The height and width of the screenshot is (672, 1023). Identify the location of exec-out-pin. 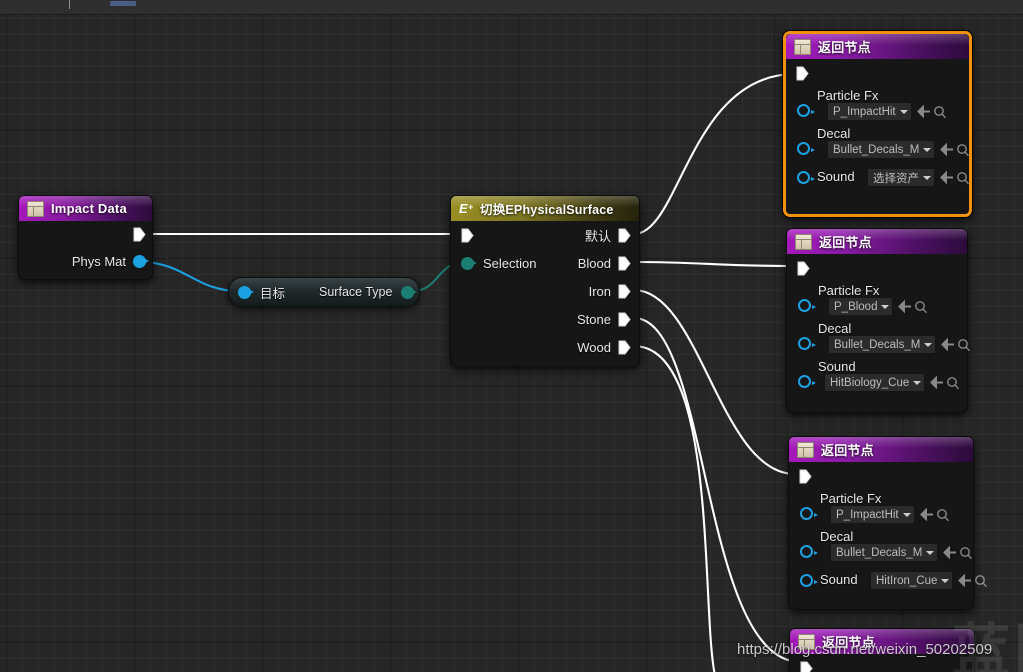
(139, 234).